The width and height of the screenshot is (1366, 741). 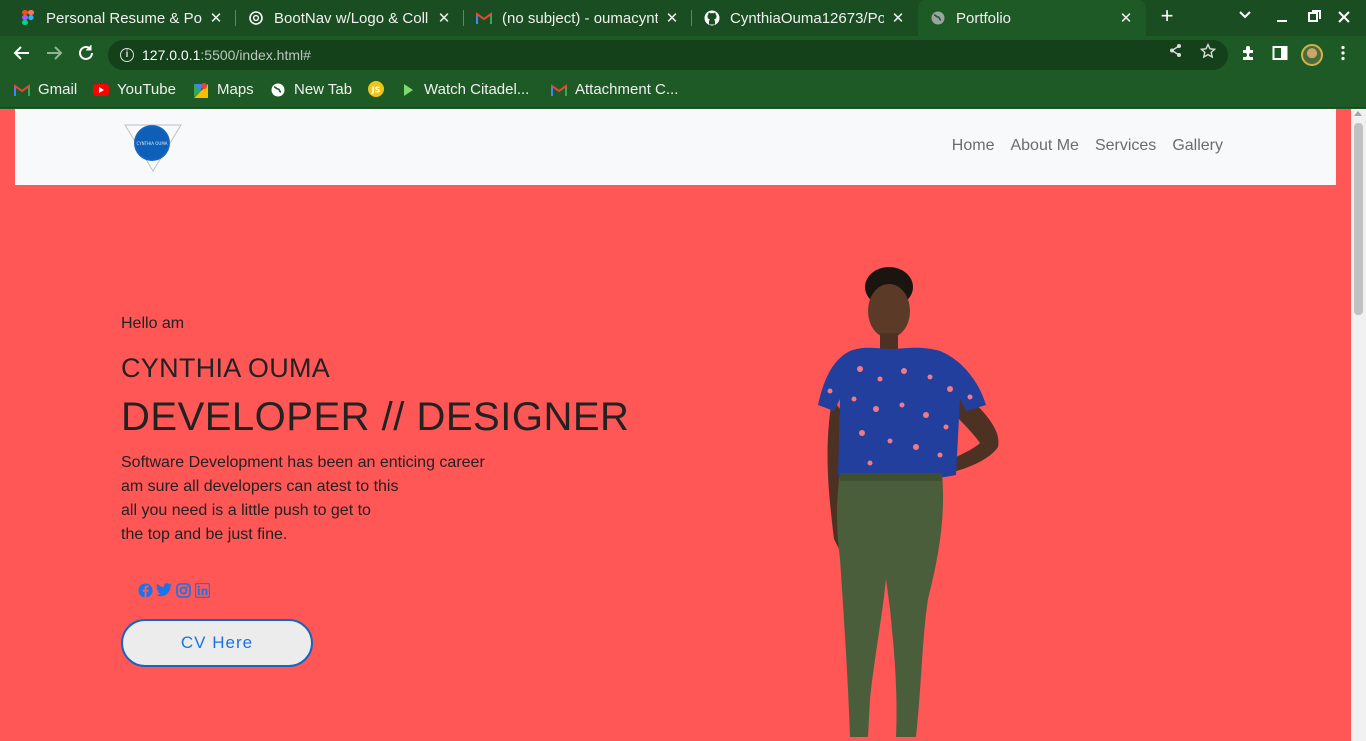 I want to click on svg-text: JS, so click(x=376, y=90).